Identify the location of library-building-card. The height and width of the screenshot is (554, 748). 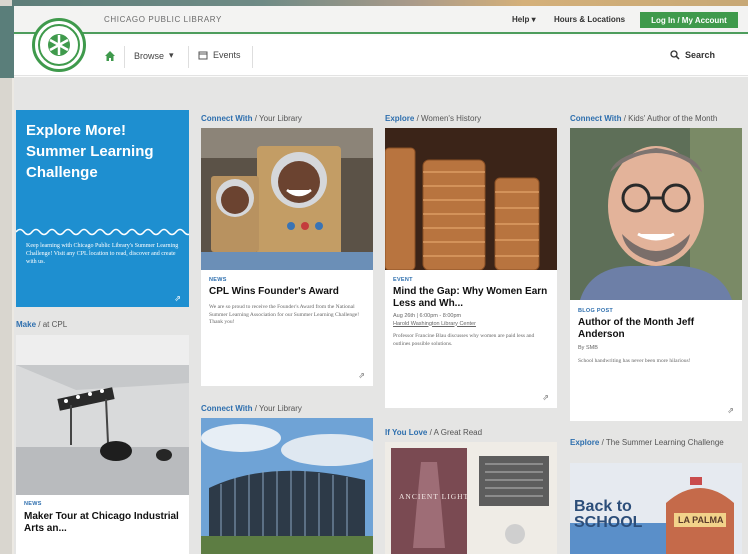
(287, 486).